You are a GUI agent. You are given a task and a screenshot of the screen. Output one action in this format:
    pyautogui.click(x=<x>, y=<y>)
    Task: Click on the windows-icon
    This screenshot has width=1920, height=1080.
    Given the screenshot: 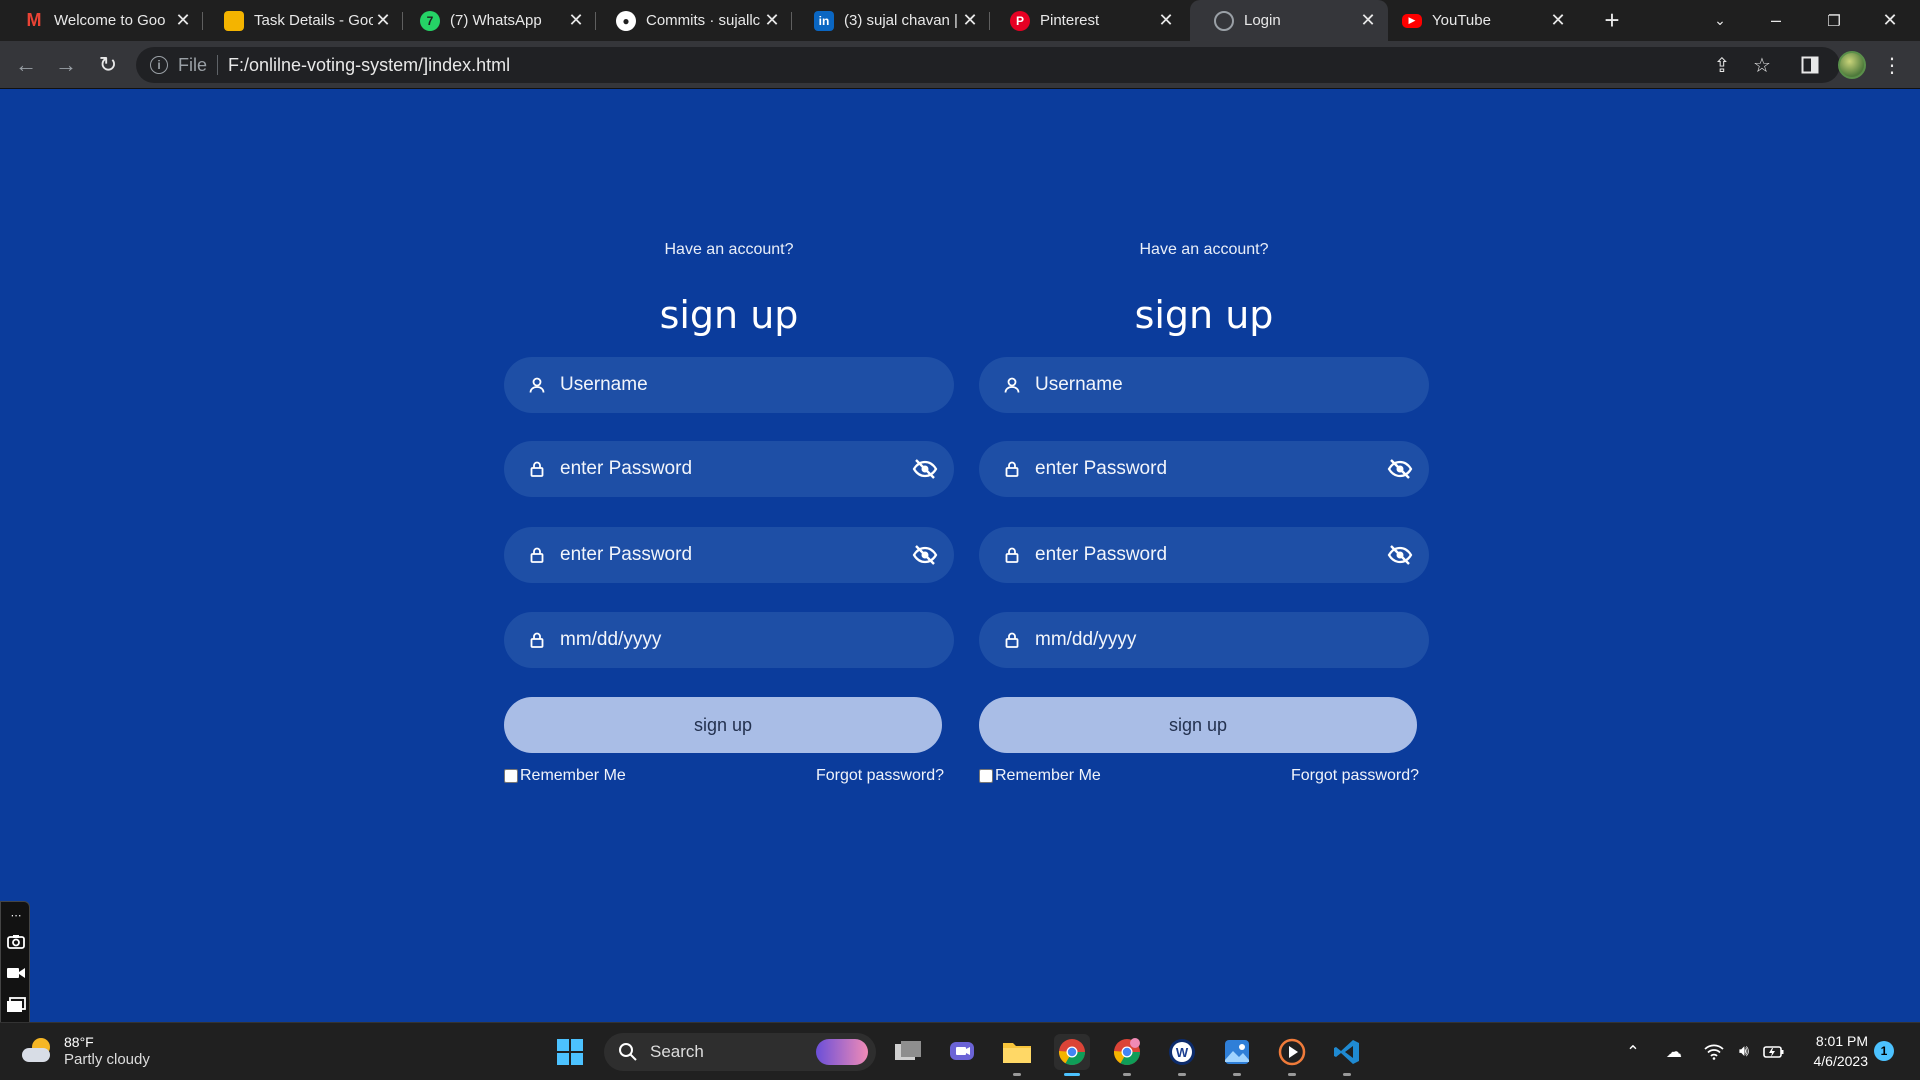 What is the action you would take?
    pyautogui.click(x=16, y=1005)
    